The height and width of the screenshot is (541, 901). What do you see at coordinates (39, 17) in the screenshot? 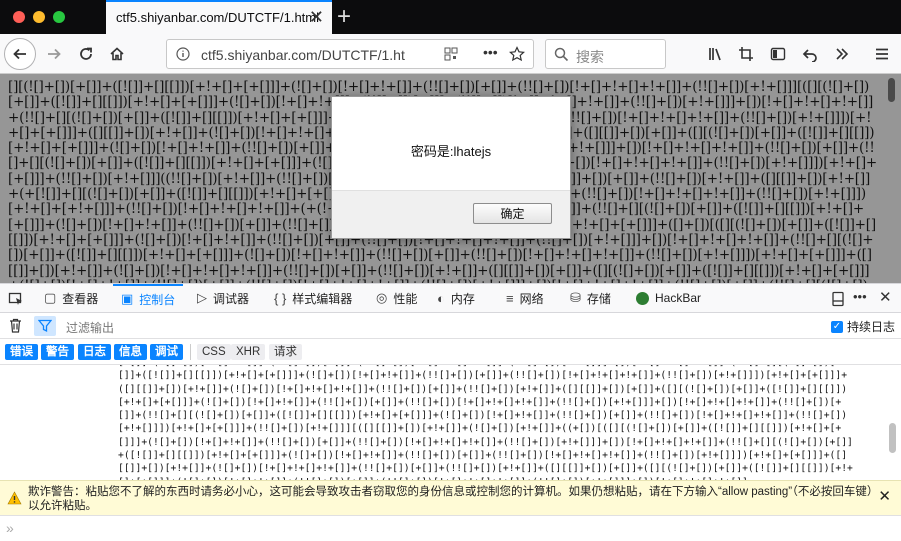
I see `window-minimize-button` at bounding box center [39, 17].